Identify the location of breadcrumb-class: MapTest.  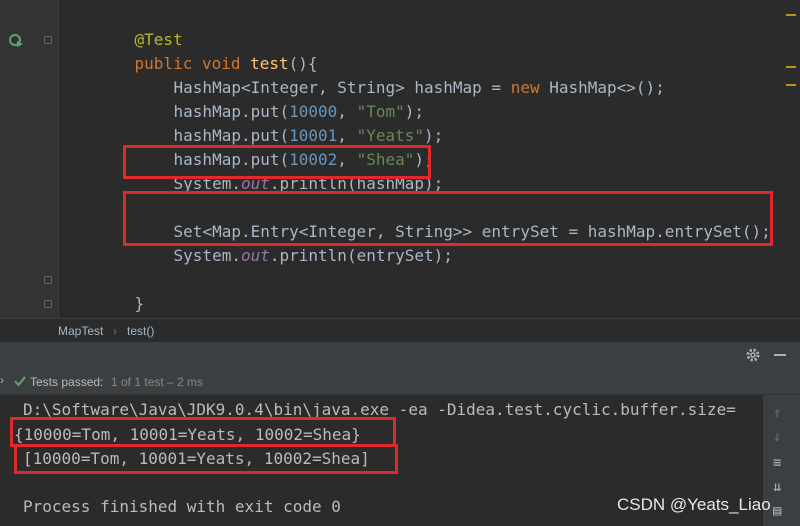
(80, 331).